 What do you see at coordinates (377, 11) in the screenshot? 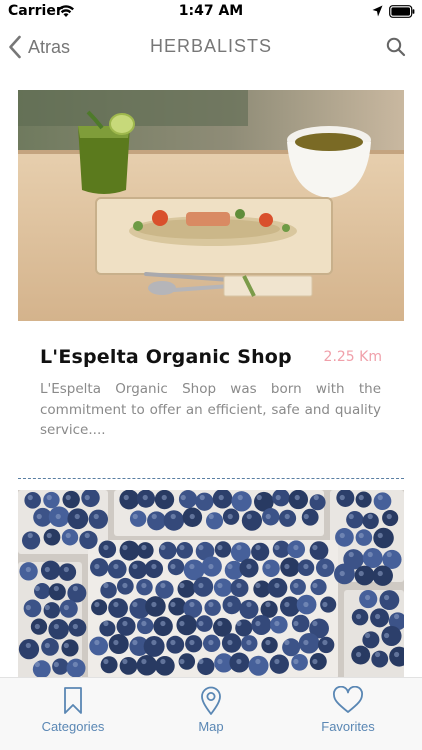
I see `location-arrow-icon` at bounding box center [377, 11].